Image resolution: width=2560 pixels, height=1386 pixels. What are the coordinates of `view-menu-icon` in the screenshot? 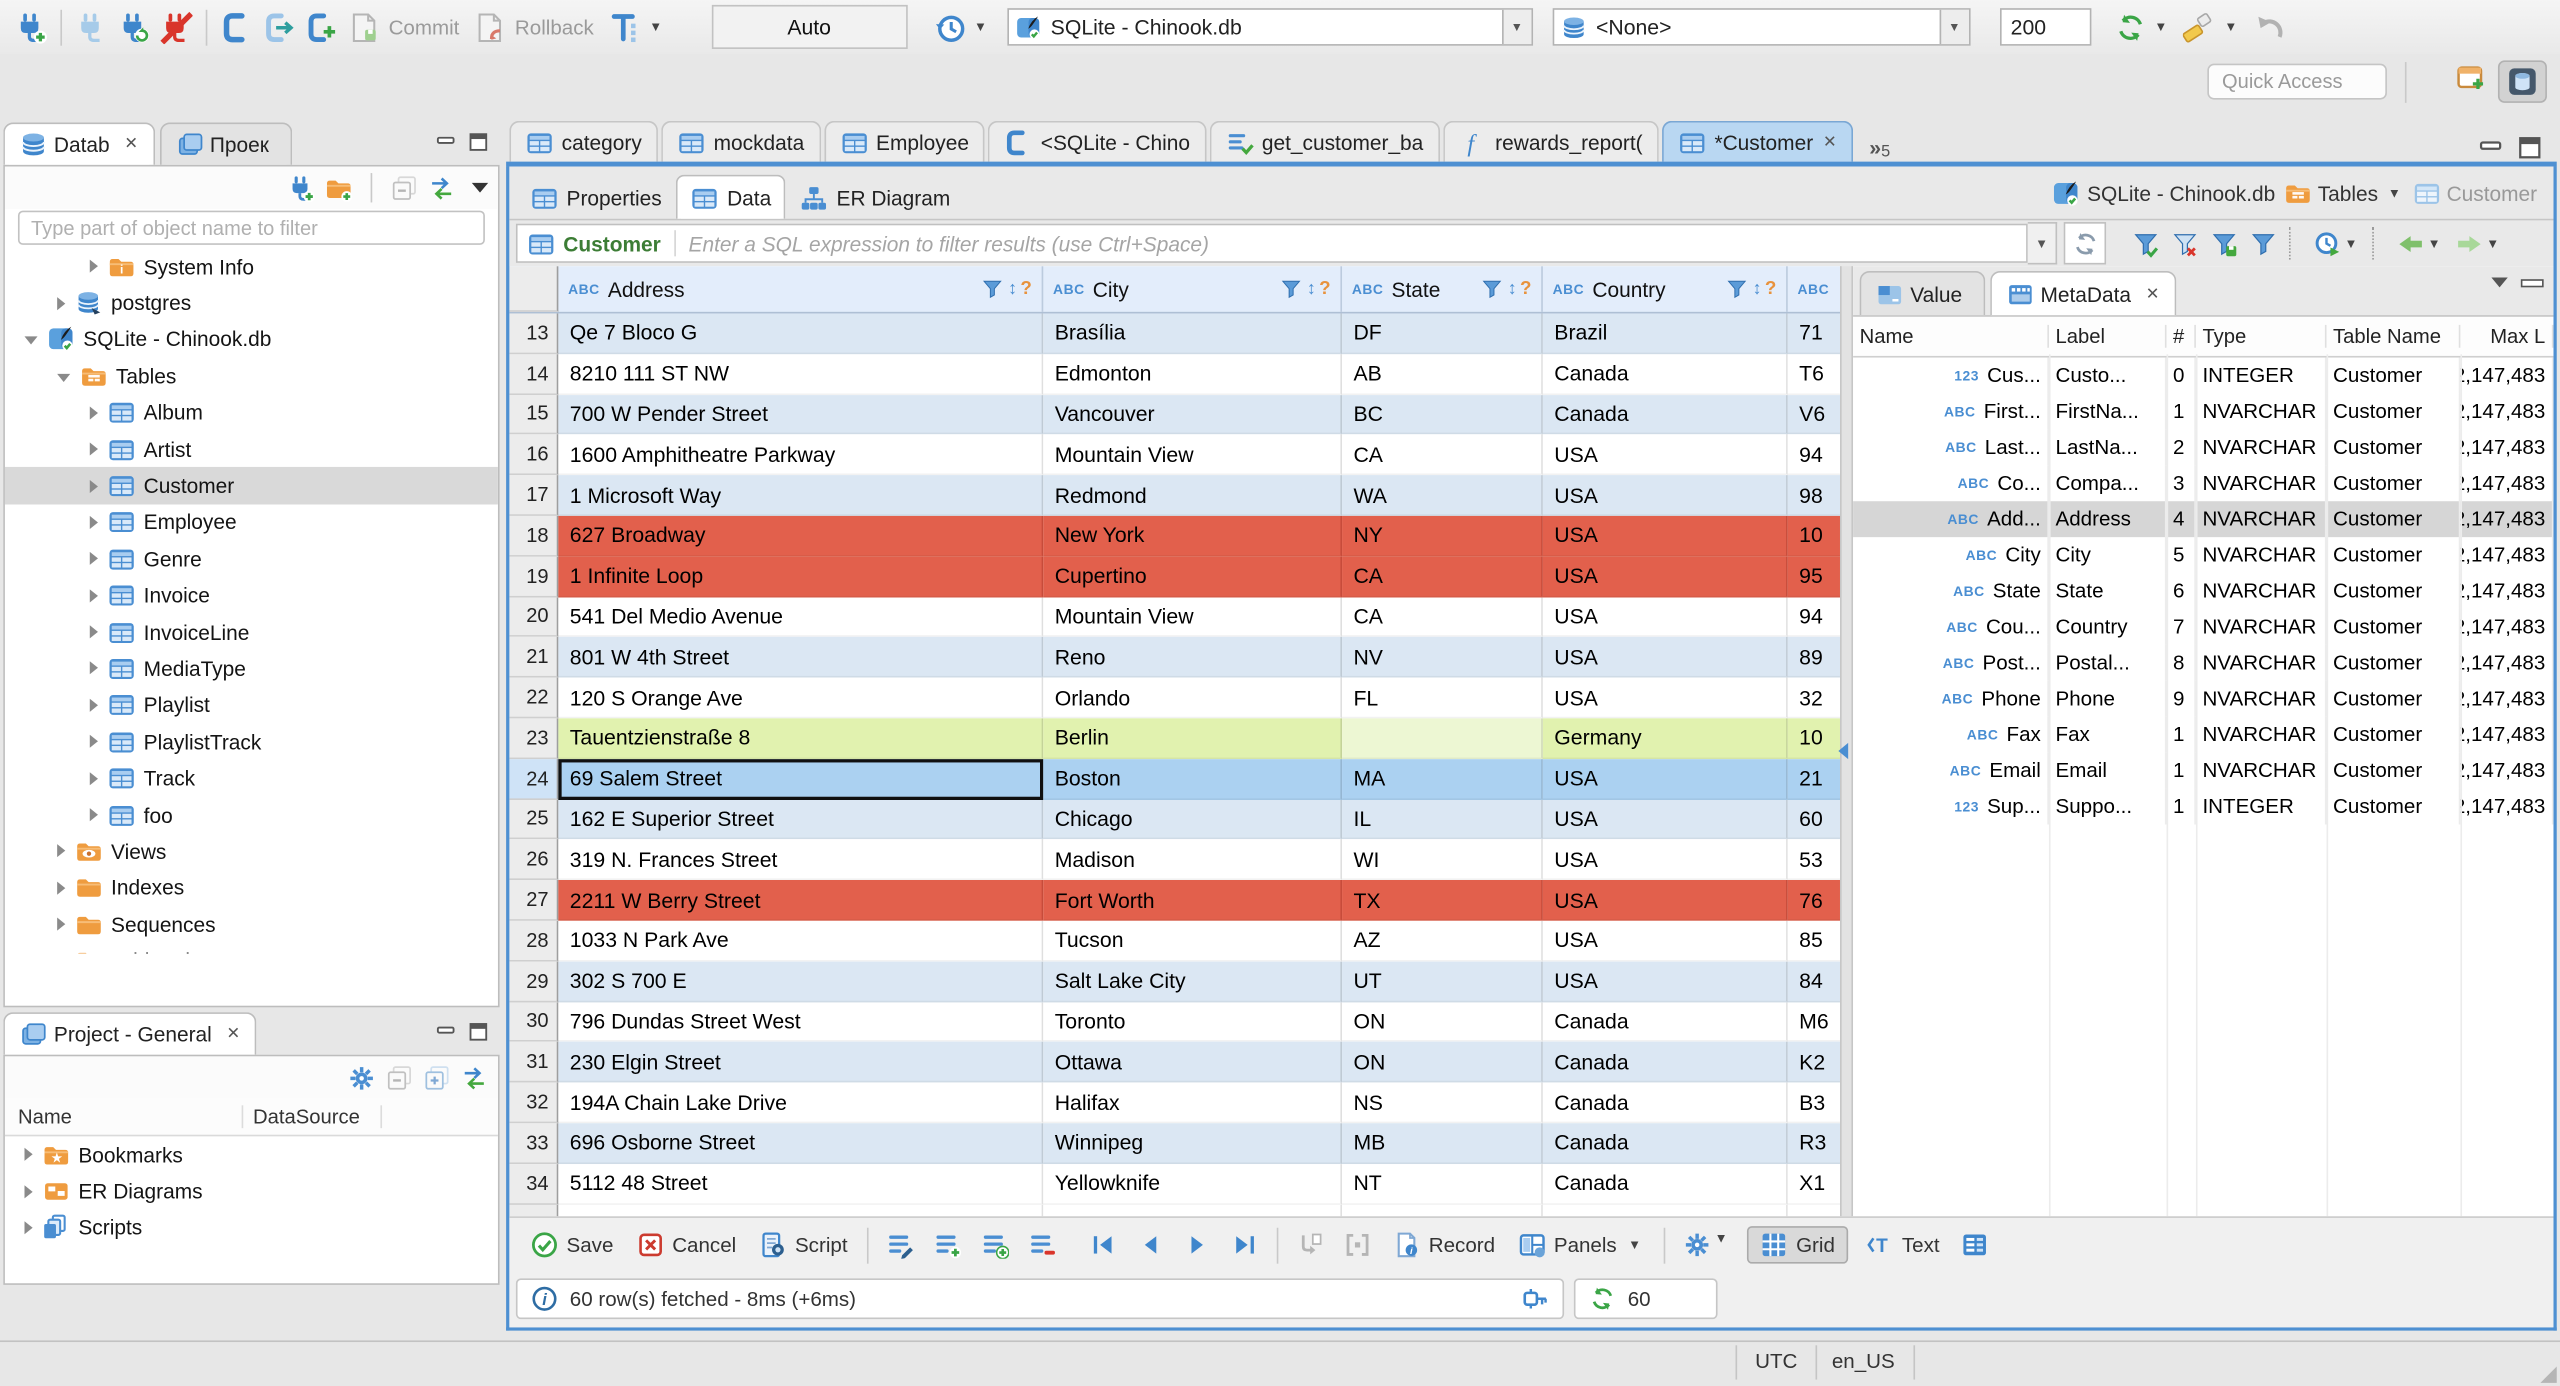 It's located at (2499, 282).